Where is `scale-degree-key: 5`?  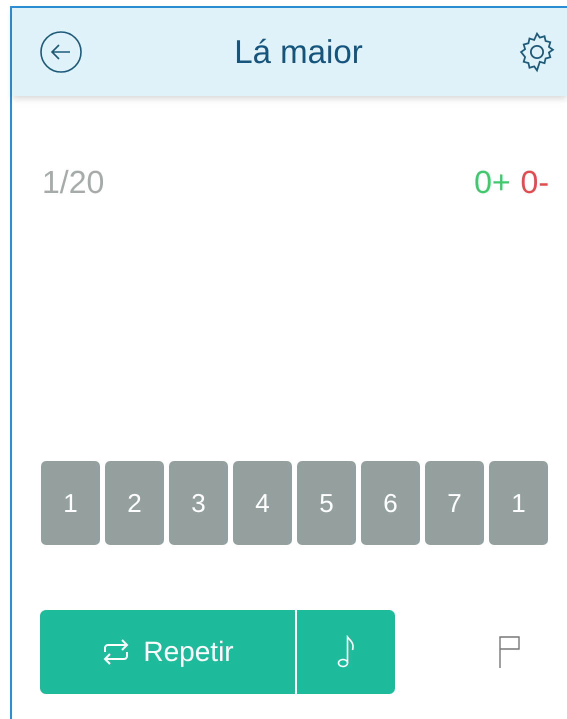
scale-degree-key: 5 is located at coordinates (326, 503).